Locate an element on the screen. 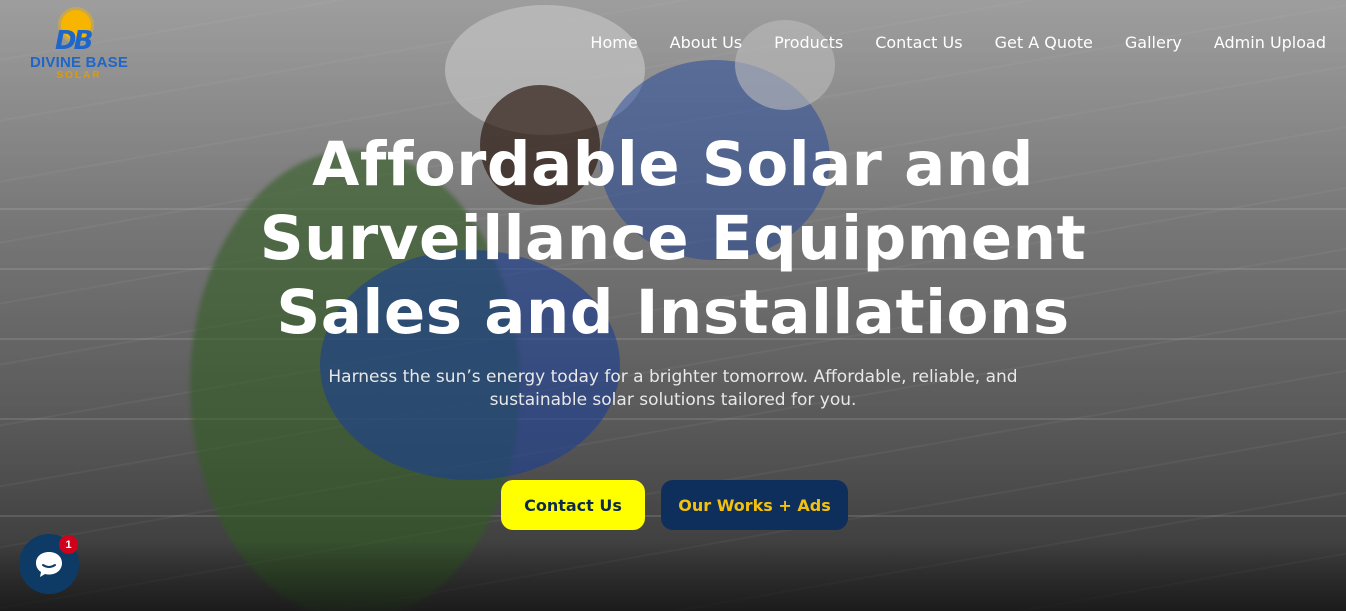  logo-name: DIVINE BASE is located at coordinates (79, 62).